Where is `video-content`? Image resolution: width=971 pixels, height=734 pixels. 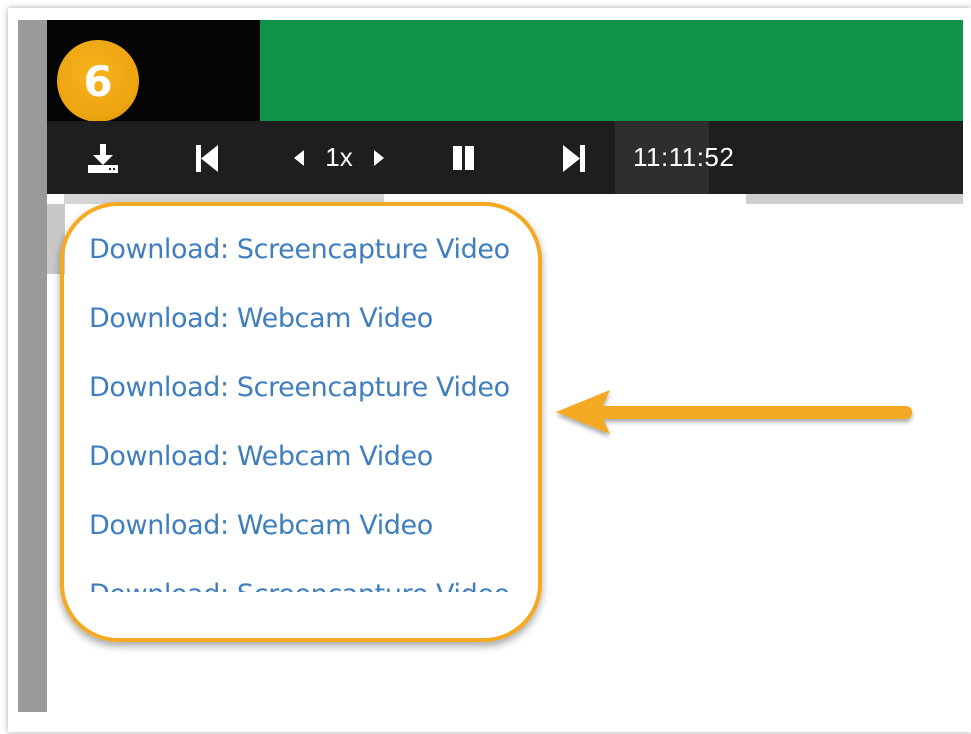
video-content is located at coordinates (611, 70).